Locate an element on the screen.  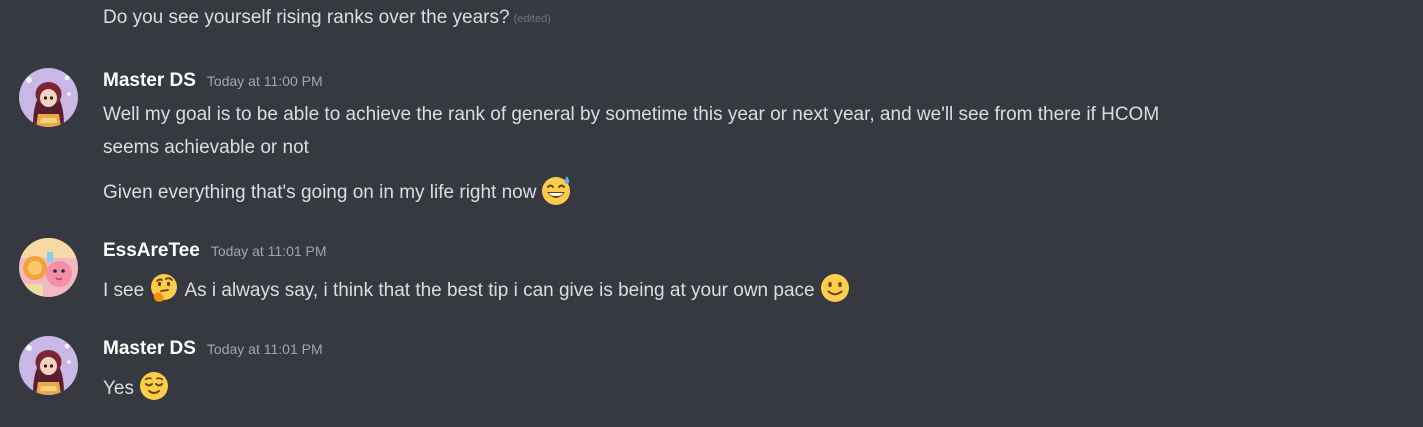
message-text: Yes is located at coordinates (136, 386).